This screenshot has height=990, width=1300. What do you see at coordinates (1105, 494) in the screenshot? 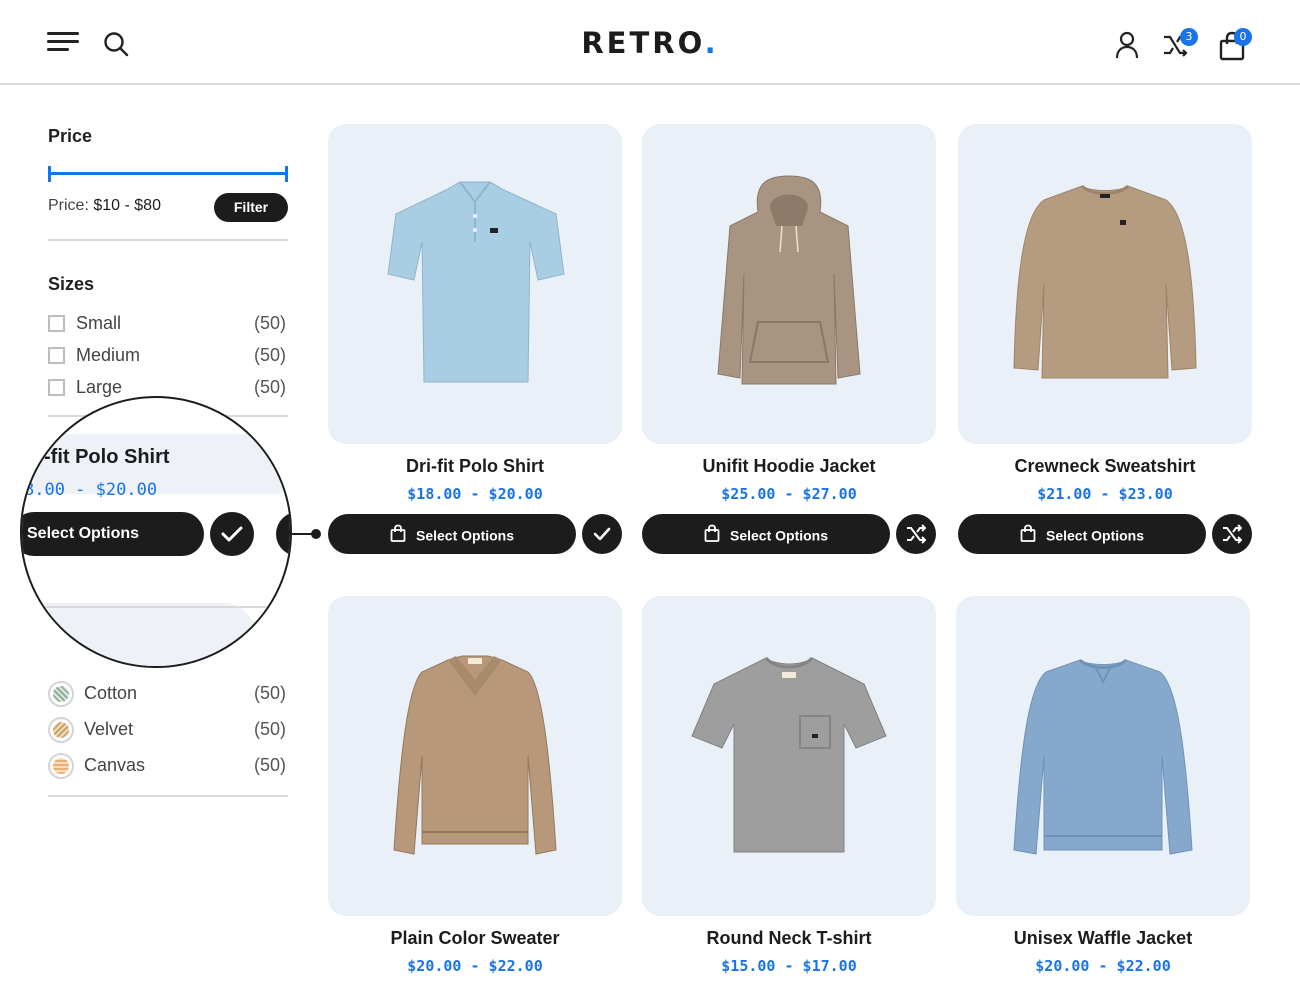
I see `product-price: $21.00 - $23.00` at bounding box center [1105, 494].